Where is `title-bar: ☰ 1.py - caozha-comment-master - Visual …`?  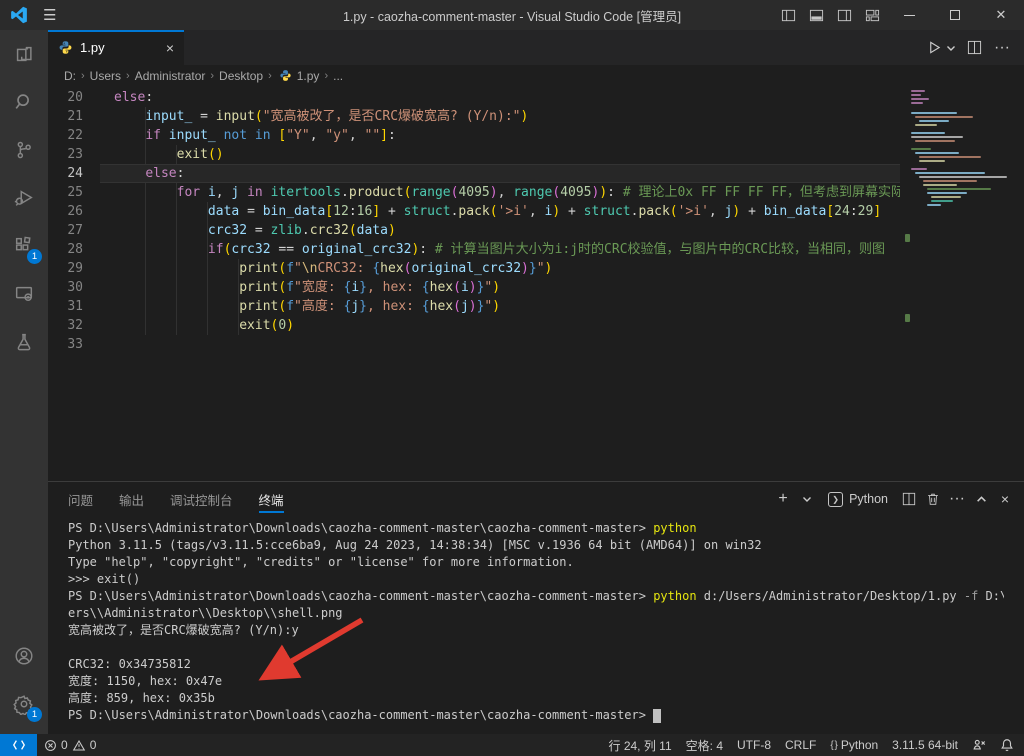 title-bar: ☰ 1.py - caozha-comment-master - Visual … is located at coordinates (512, 15).